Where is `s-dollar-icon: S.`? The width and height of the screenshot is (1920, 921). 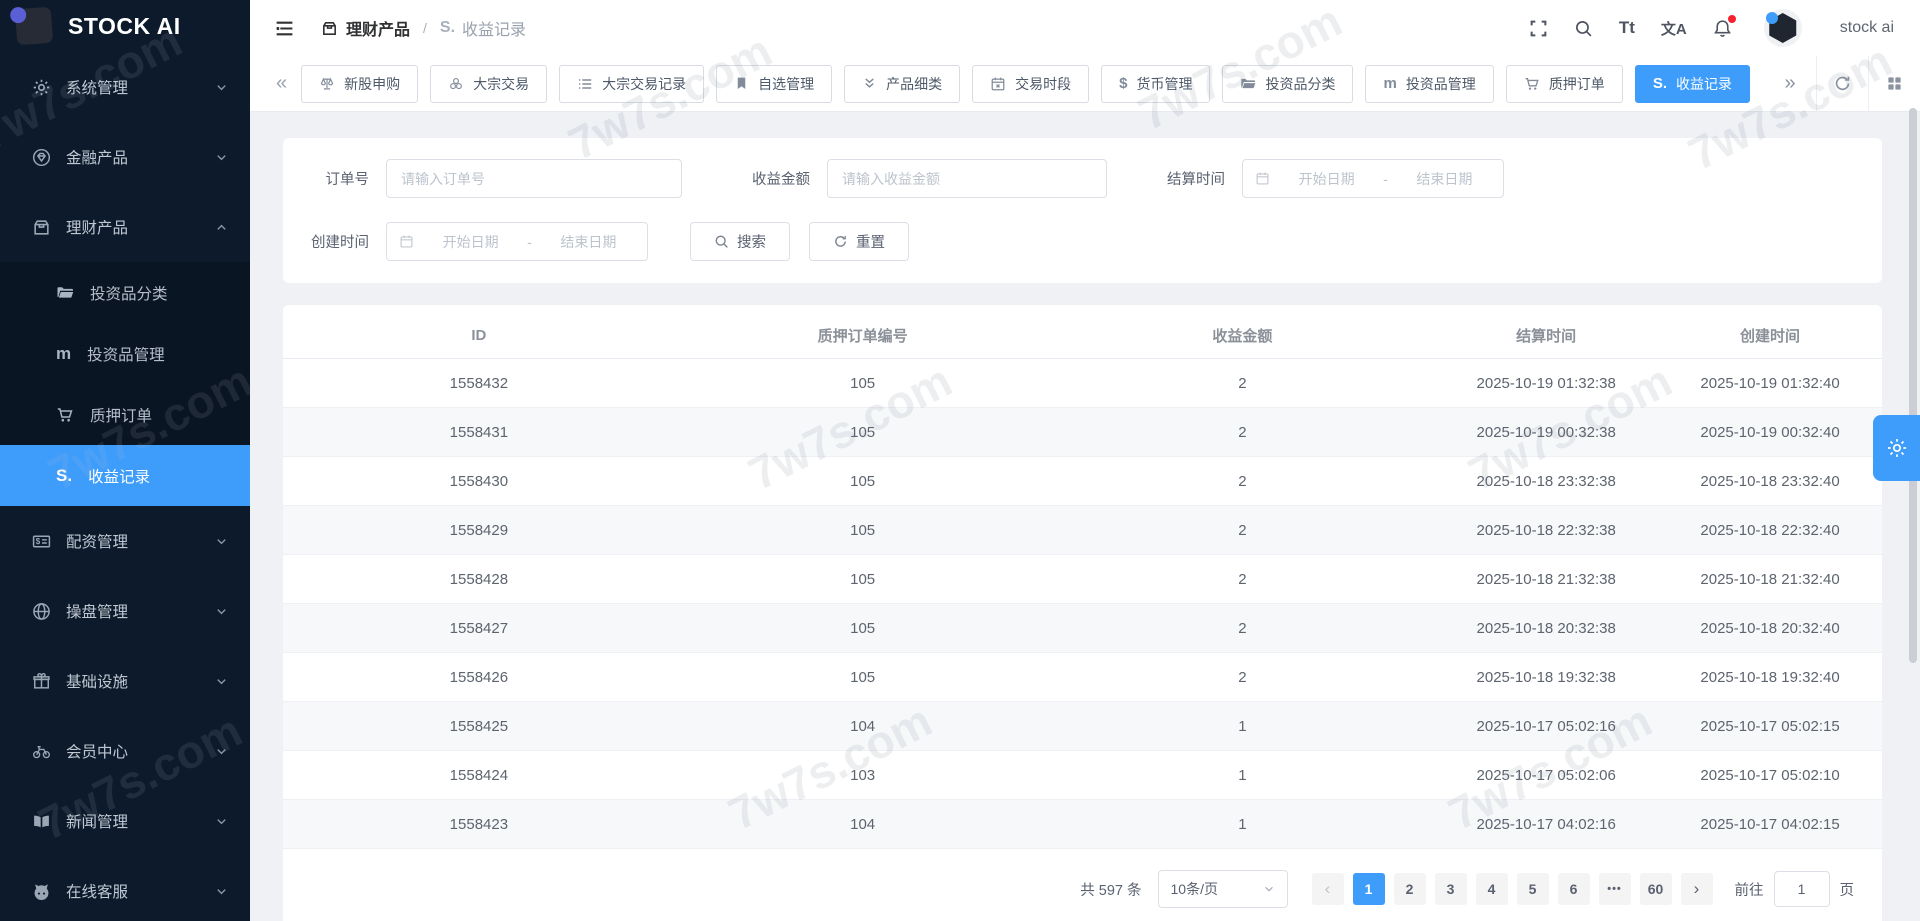
s-dollar-icon: S. is located at coordinates (447, 27).